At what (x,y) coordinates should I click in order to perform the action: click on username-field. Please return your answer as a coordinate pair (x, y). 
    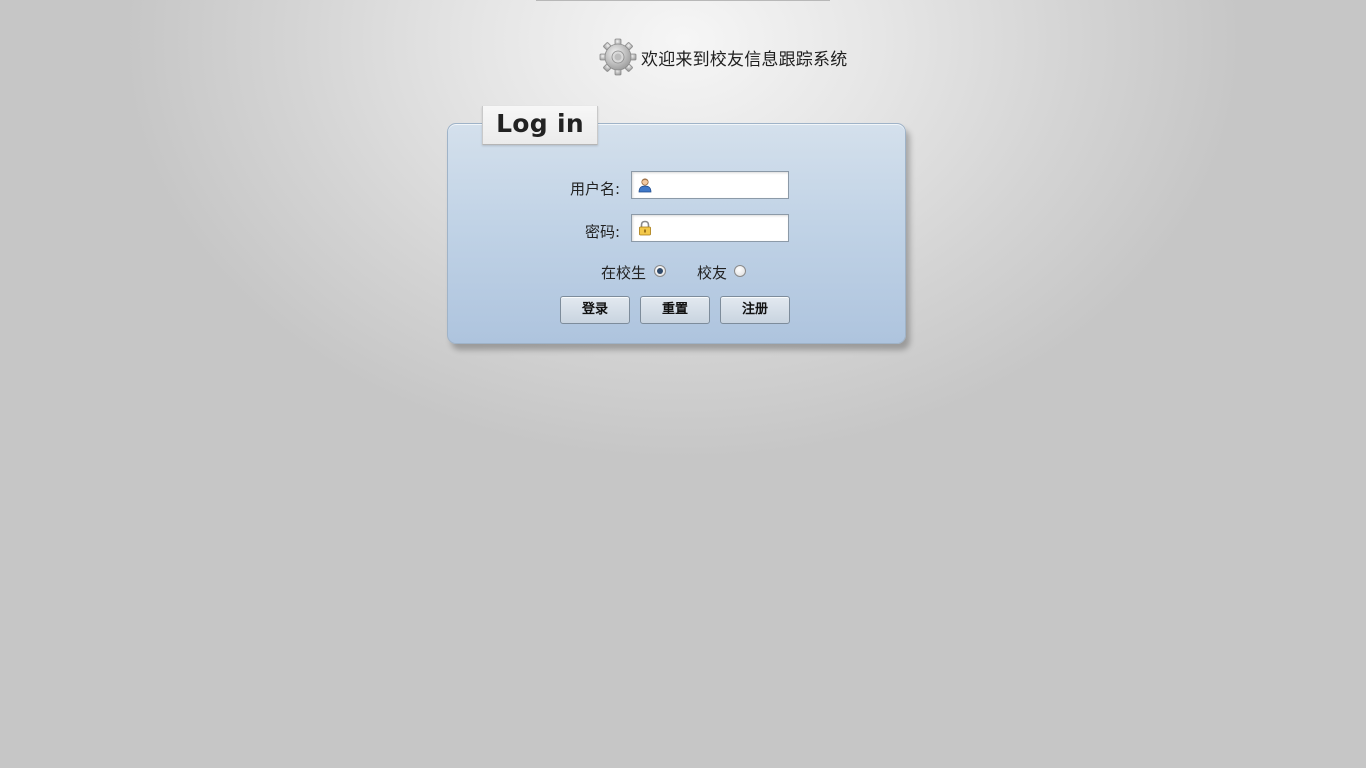
    Looking at the image, I should click on (710, 185).